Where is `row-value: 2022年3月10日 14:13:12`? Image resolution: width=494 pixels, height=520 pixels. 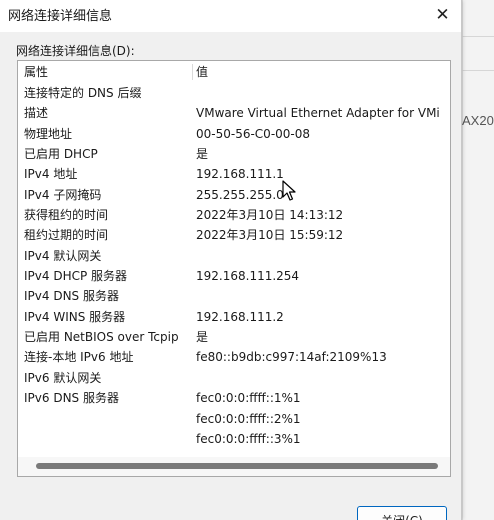
row-value: 2022年3月10日 14:13:12 is located at coordinates (270, 215).